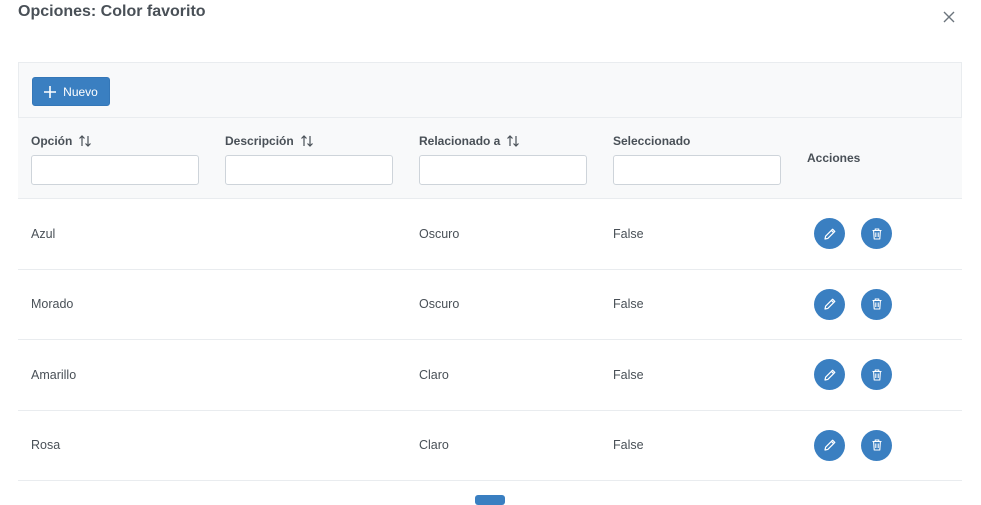 The width and height of the screenshot is (981, 505). What do you see at coordinates (490, 234) in the screenshot?
I see `table-row: Azul Oscuro False` at bounding box center [490, 234].